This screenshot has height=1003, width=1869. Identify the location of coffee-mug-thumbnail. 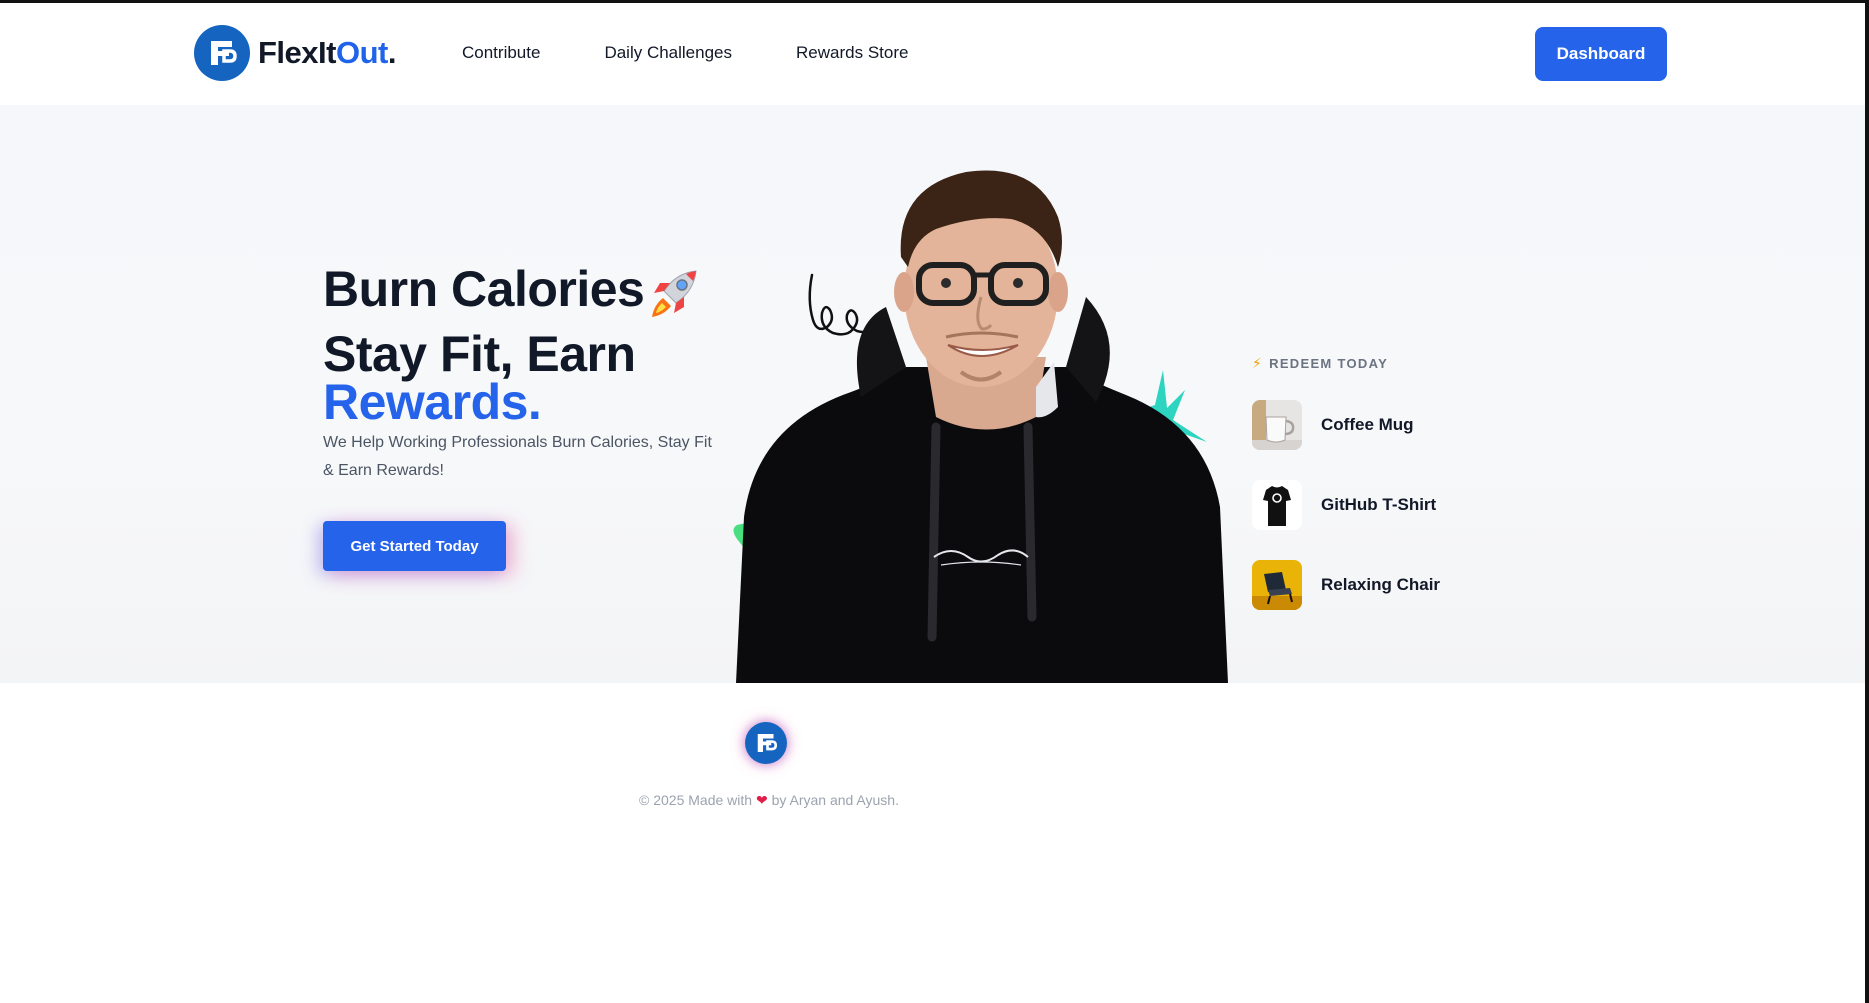
(1277, 425).